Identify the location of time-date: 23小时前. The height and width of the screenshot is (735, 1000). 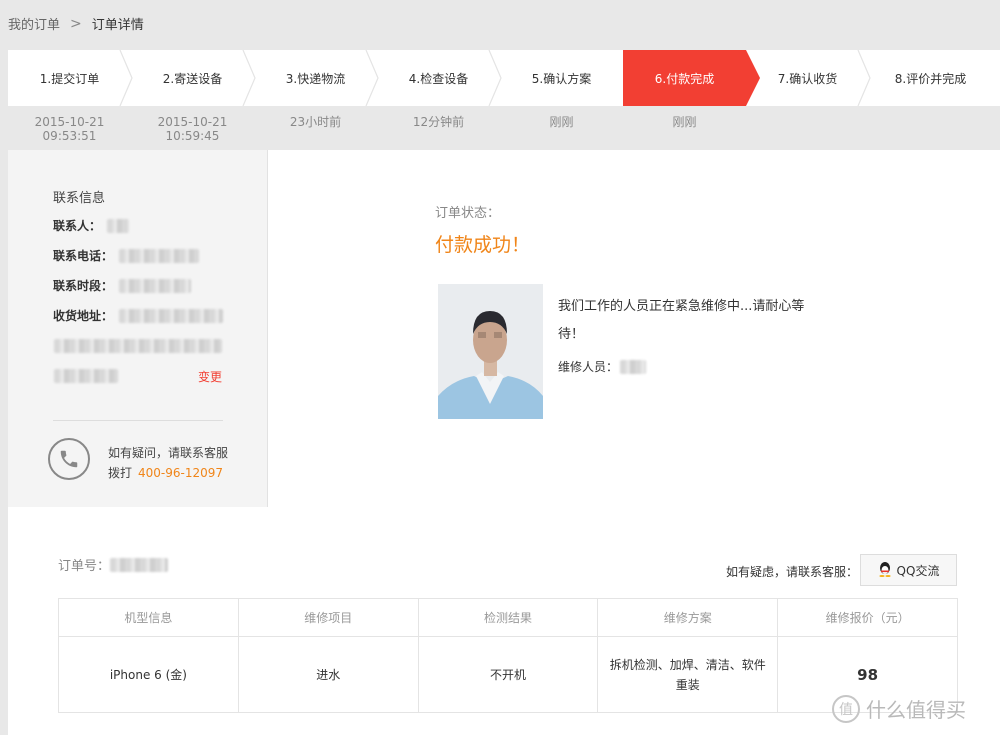
(315, 122).